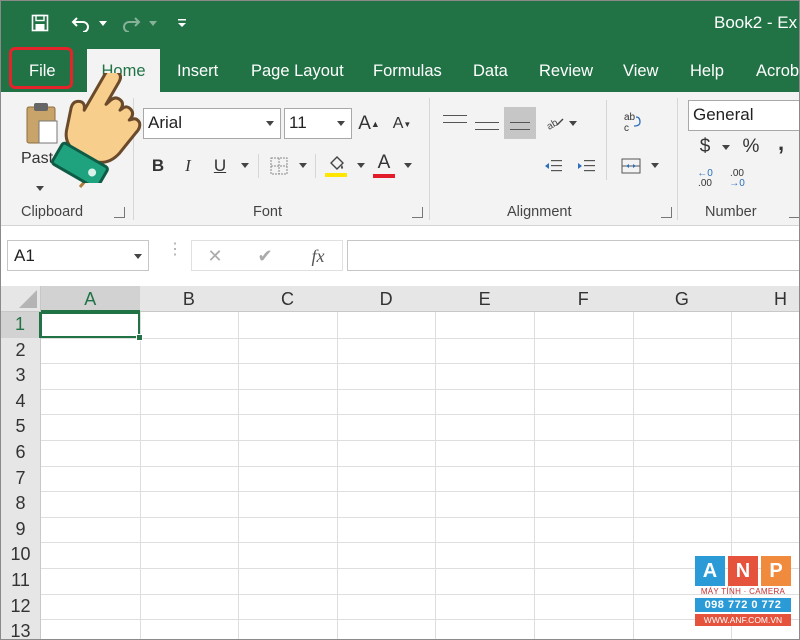 This screenshot has height=640, width=800. I want to click on redo-dropdown-icon, so click(153, 23).